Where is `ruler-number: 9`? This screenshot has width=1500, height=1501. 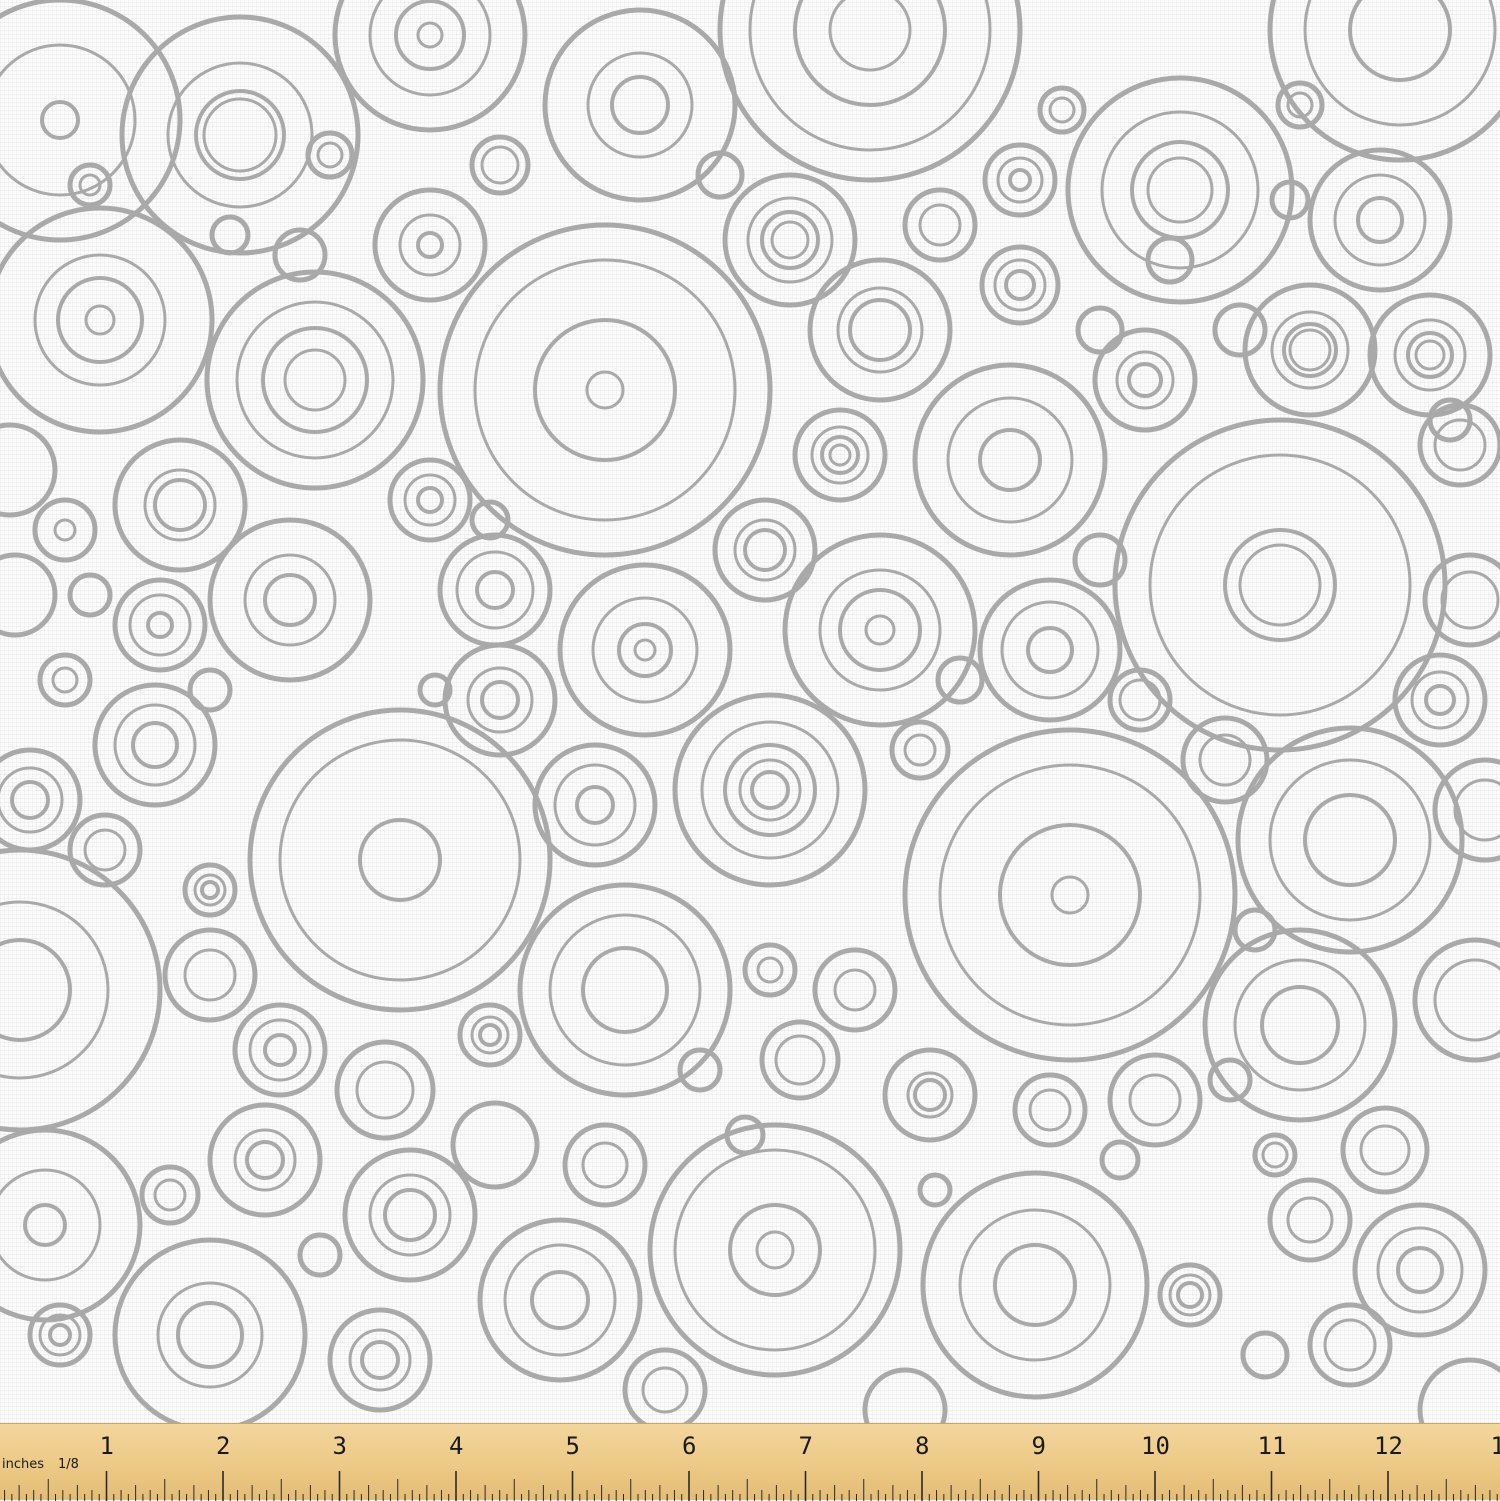 ruler-number: 9 is located at coordinates (1039, 1446).